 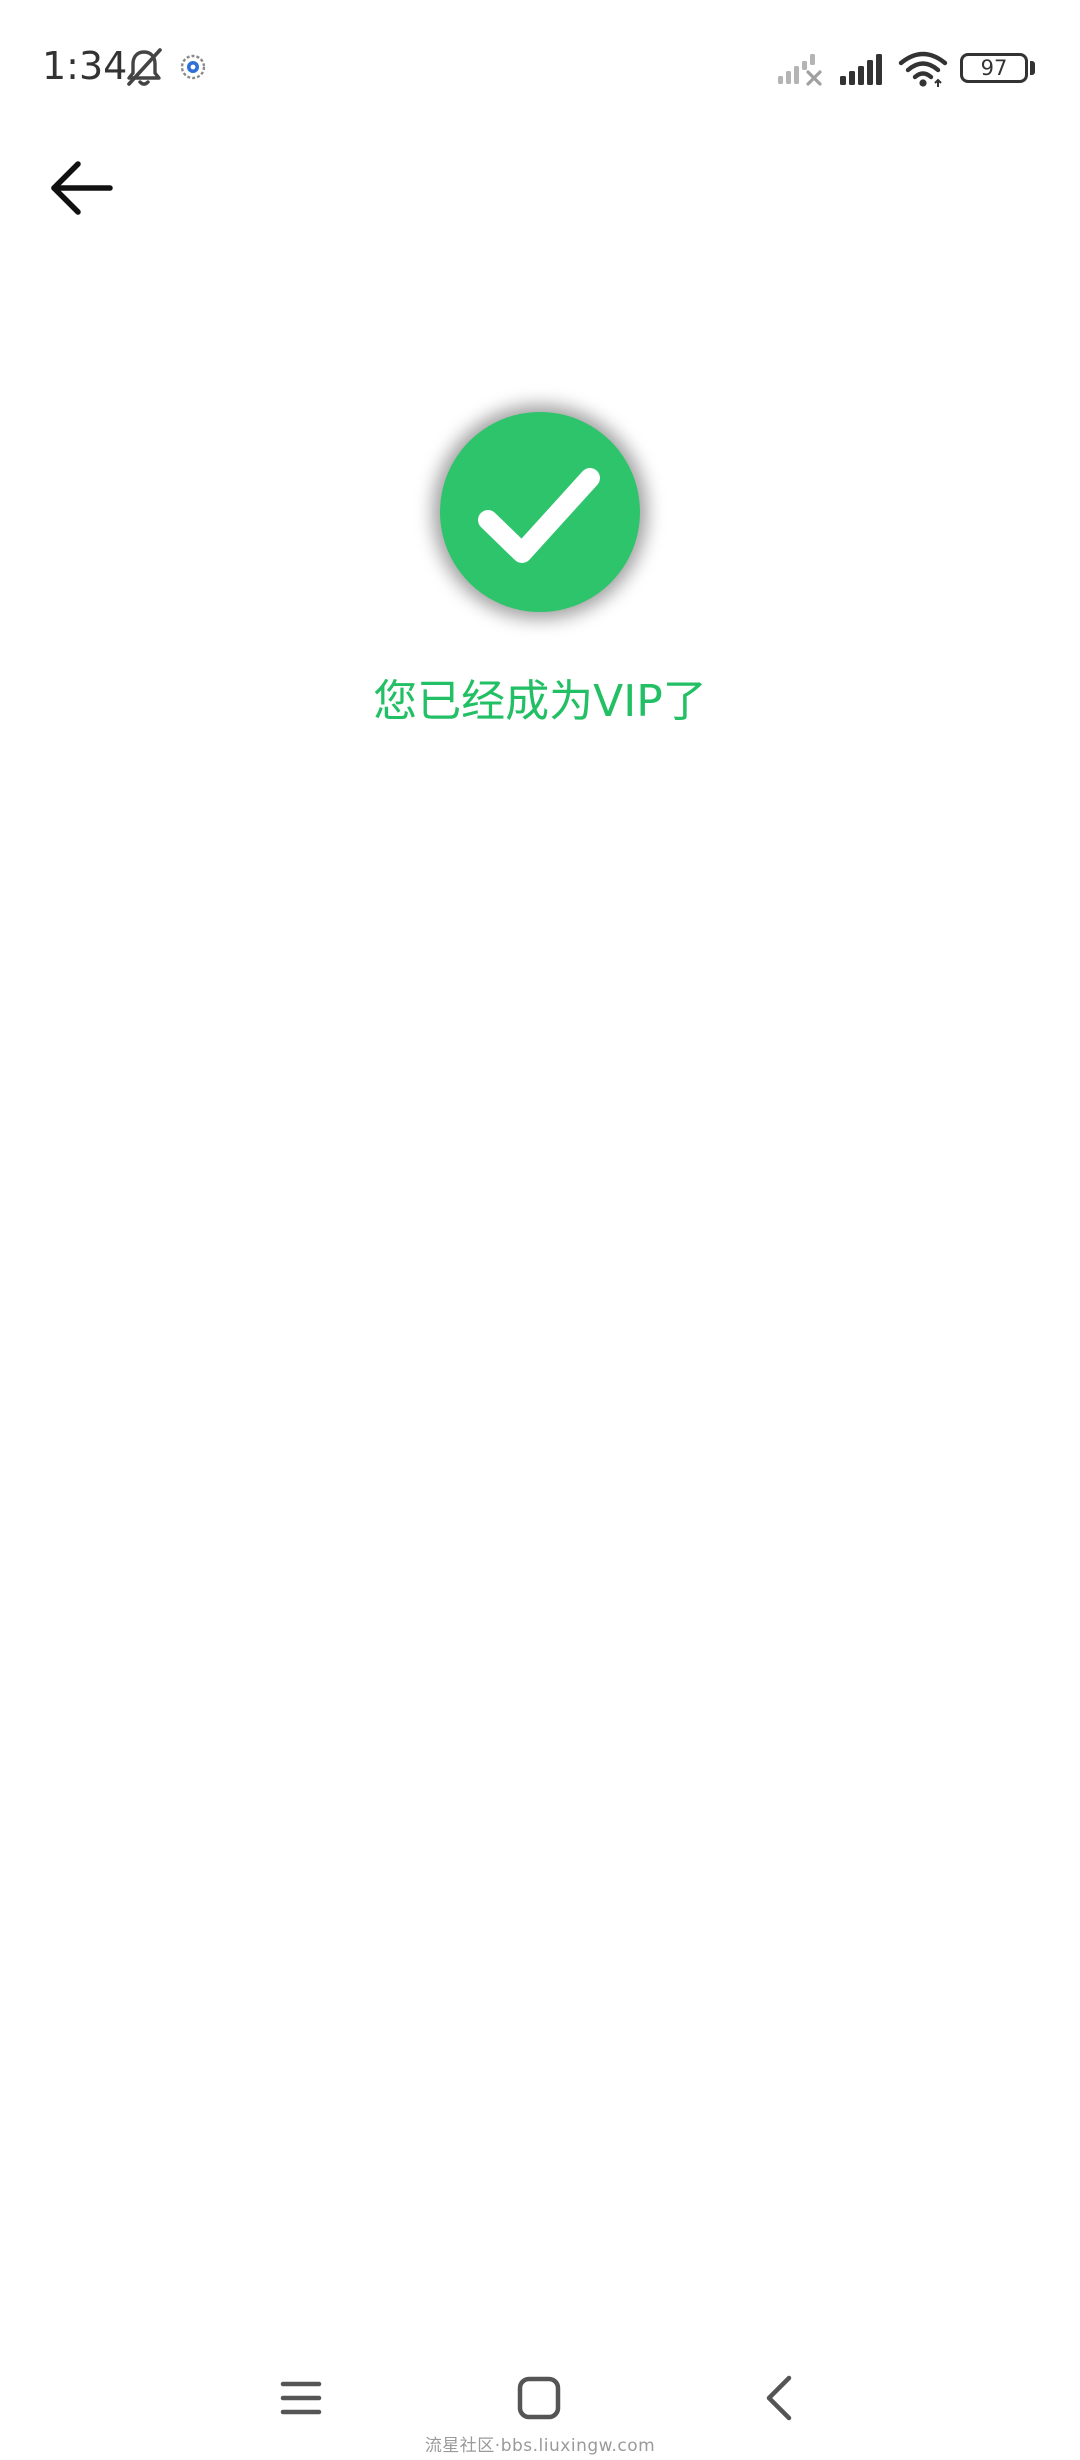 I want to click on navigation-bar, so click(x=540, y=2400).